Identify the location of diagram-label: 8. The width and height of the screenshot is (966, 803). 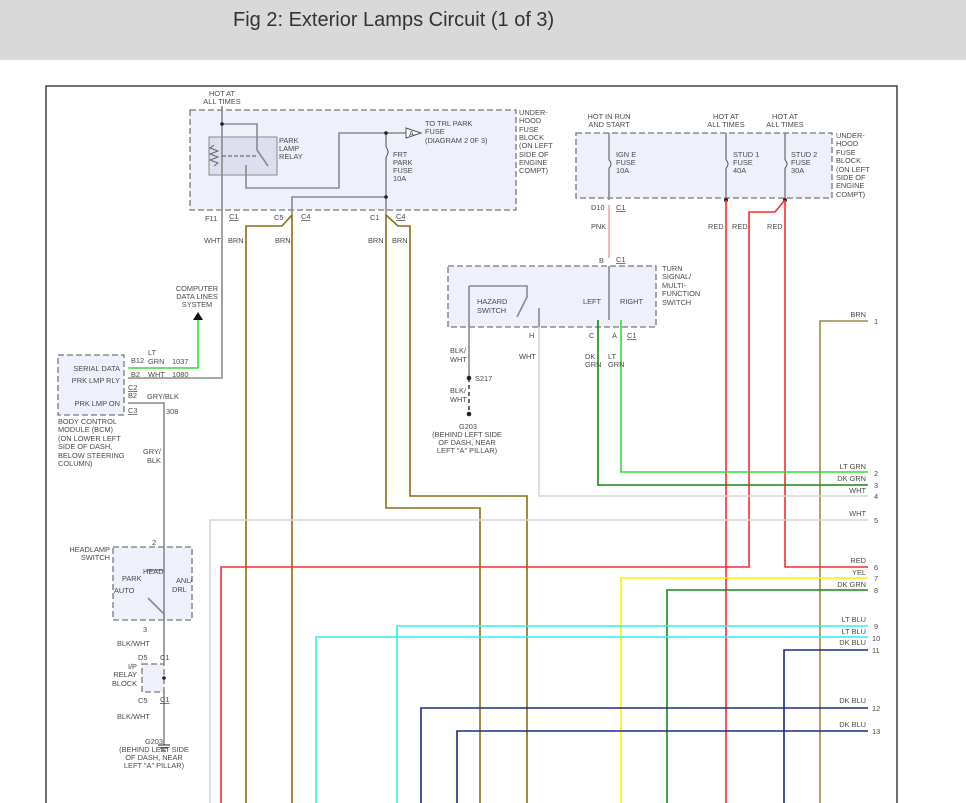
(876, 590).